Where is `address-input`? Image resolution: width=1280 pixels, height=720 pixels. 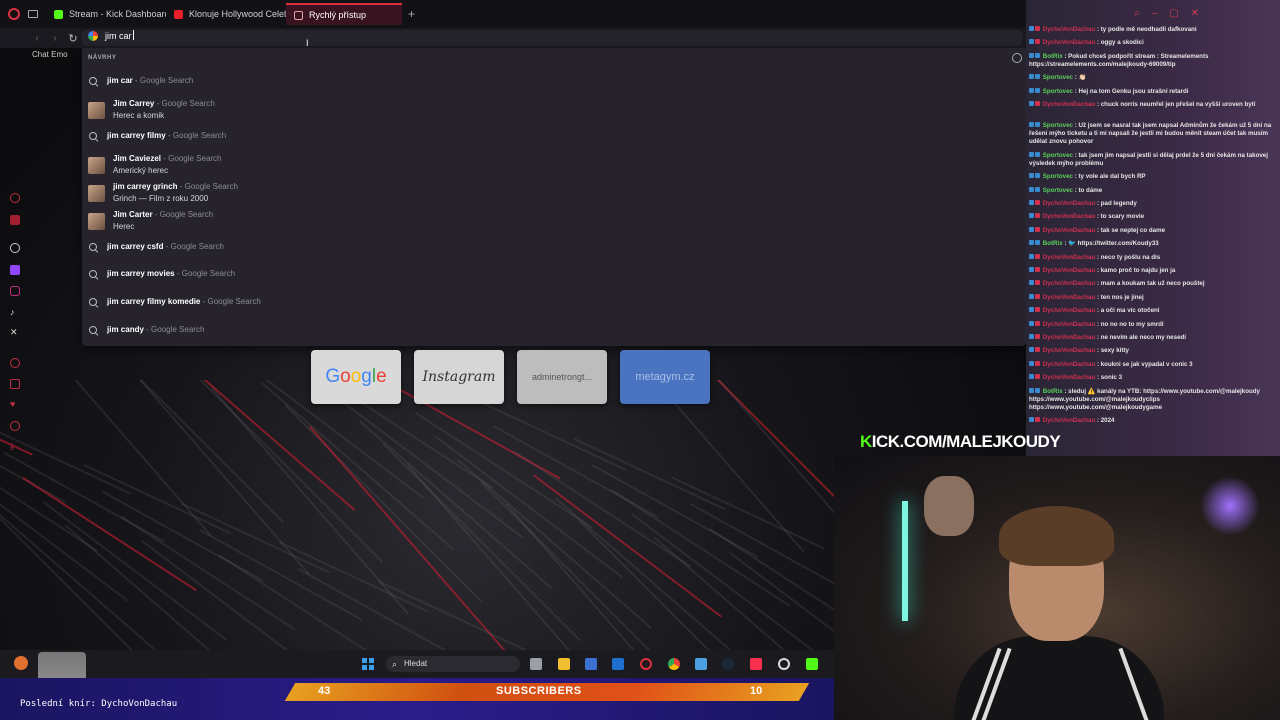 address-input is located at coordinates (552, 38).